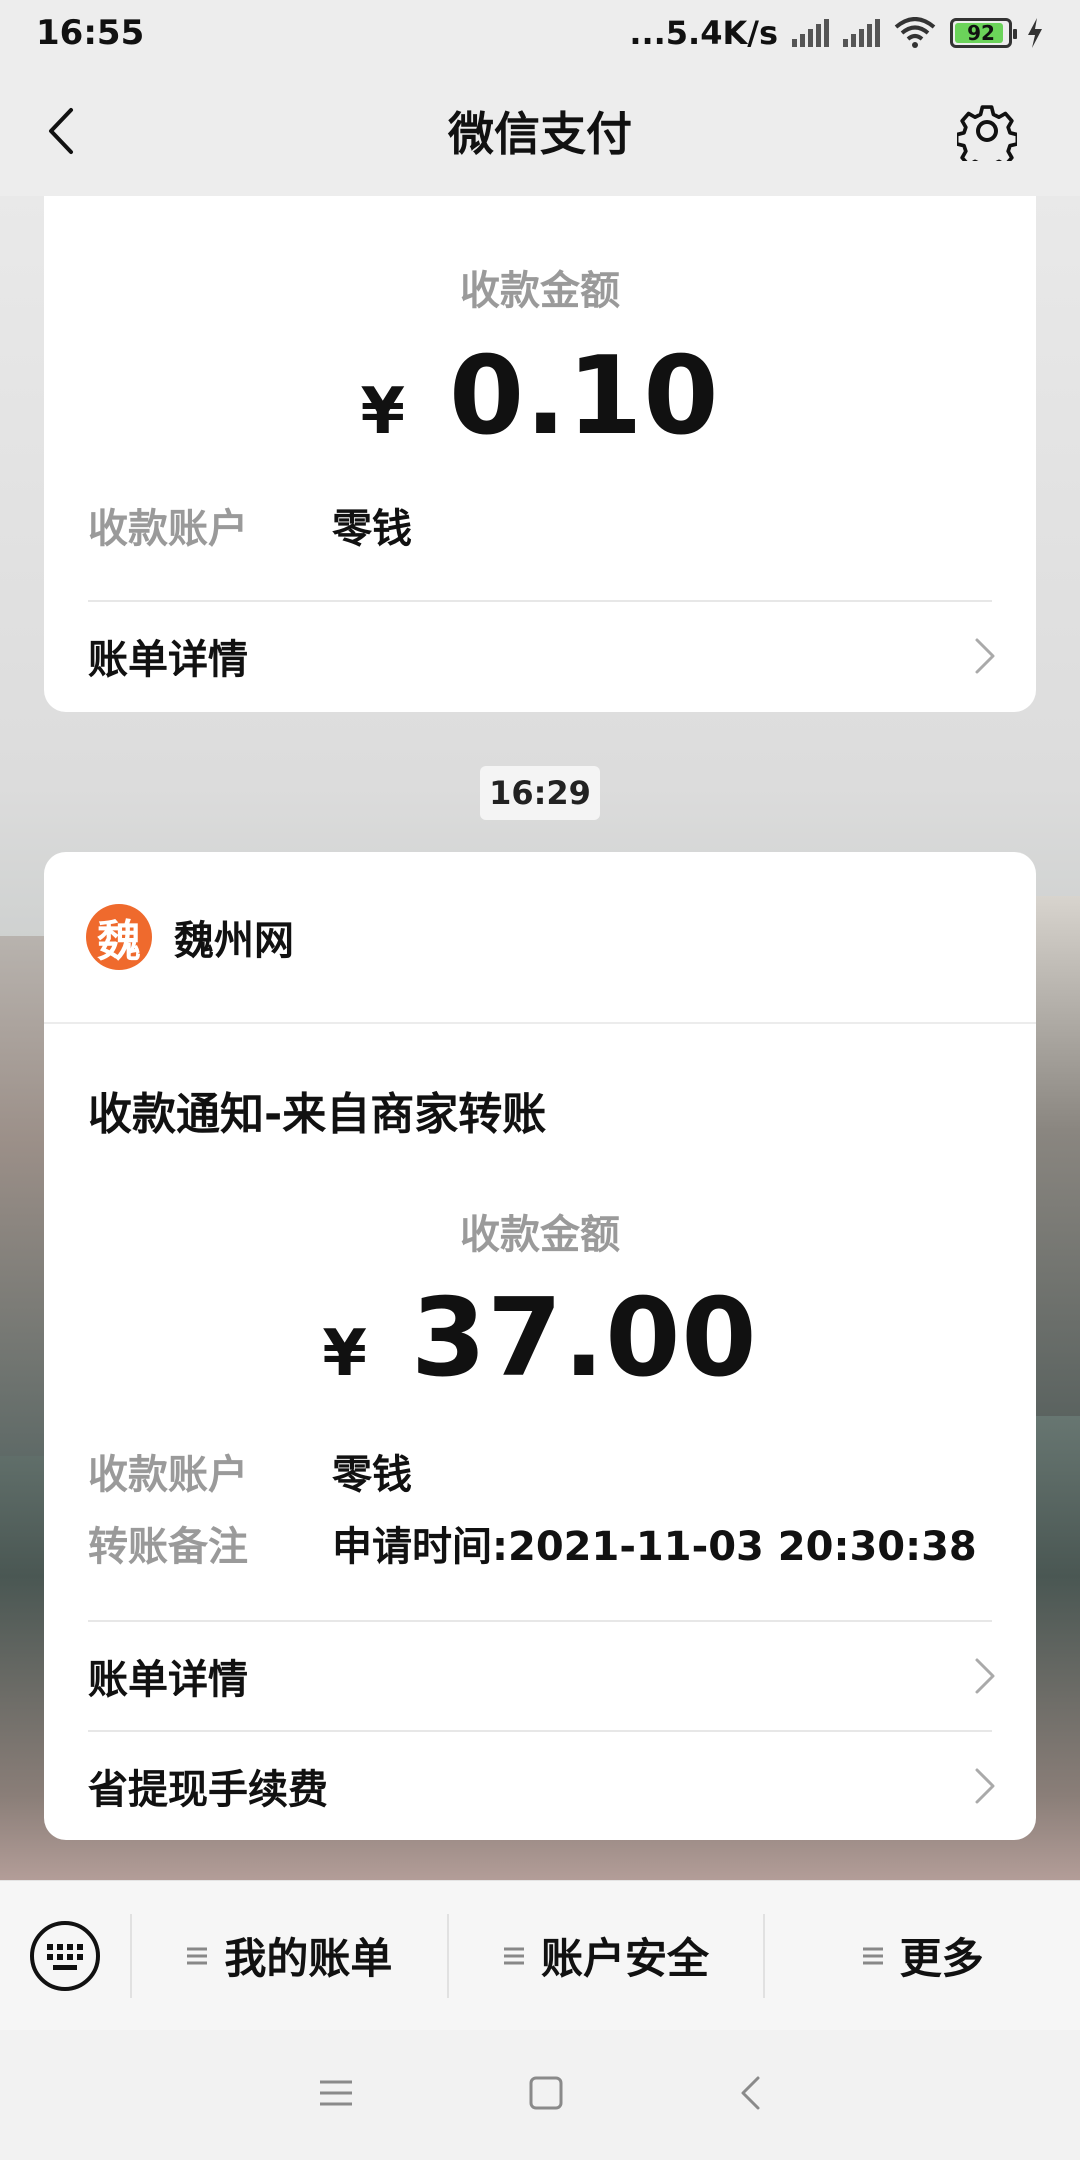 The image size is (1080, 2160). Describe the element at coordinates (540, 793) in the screenshot. I see `message-timestamp: 16:29` at that location.